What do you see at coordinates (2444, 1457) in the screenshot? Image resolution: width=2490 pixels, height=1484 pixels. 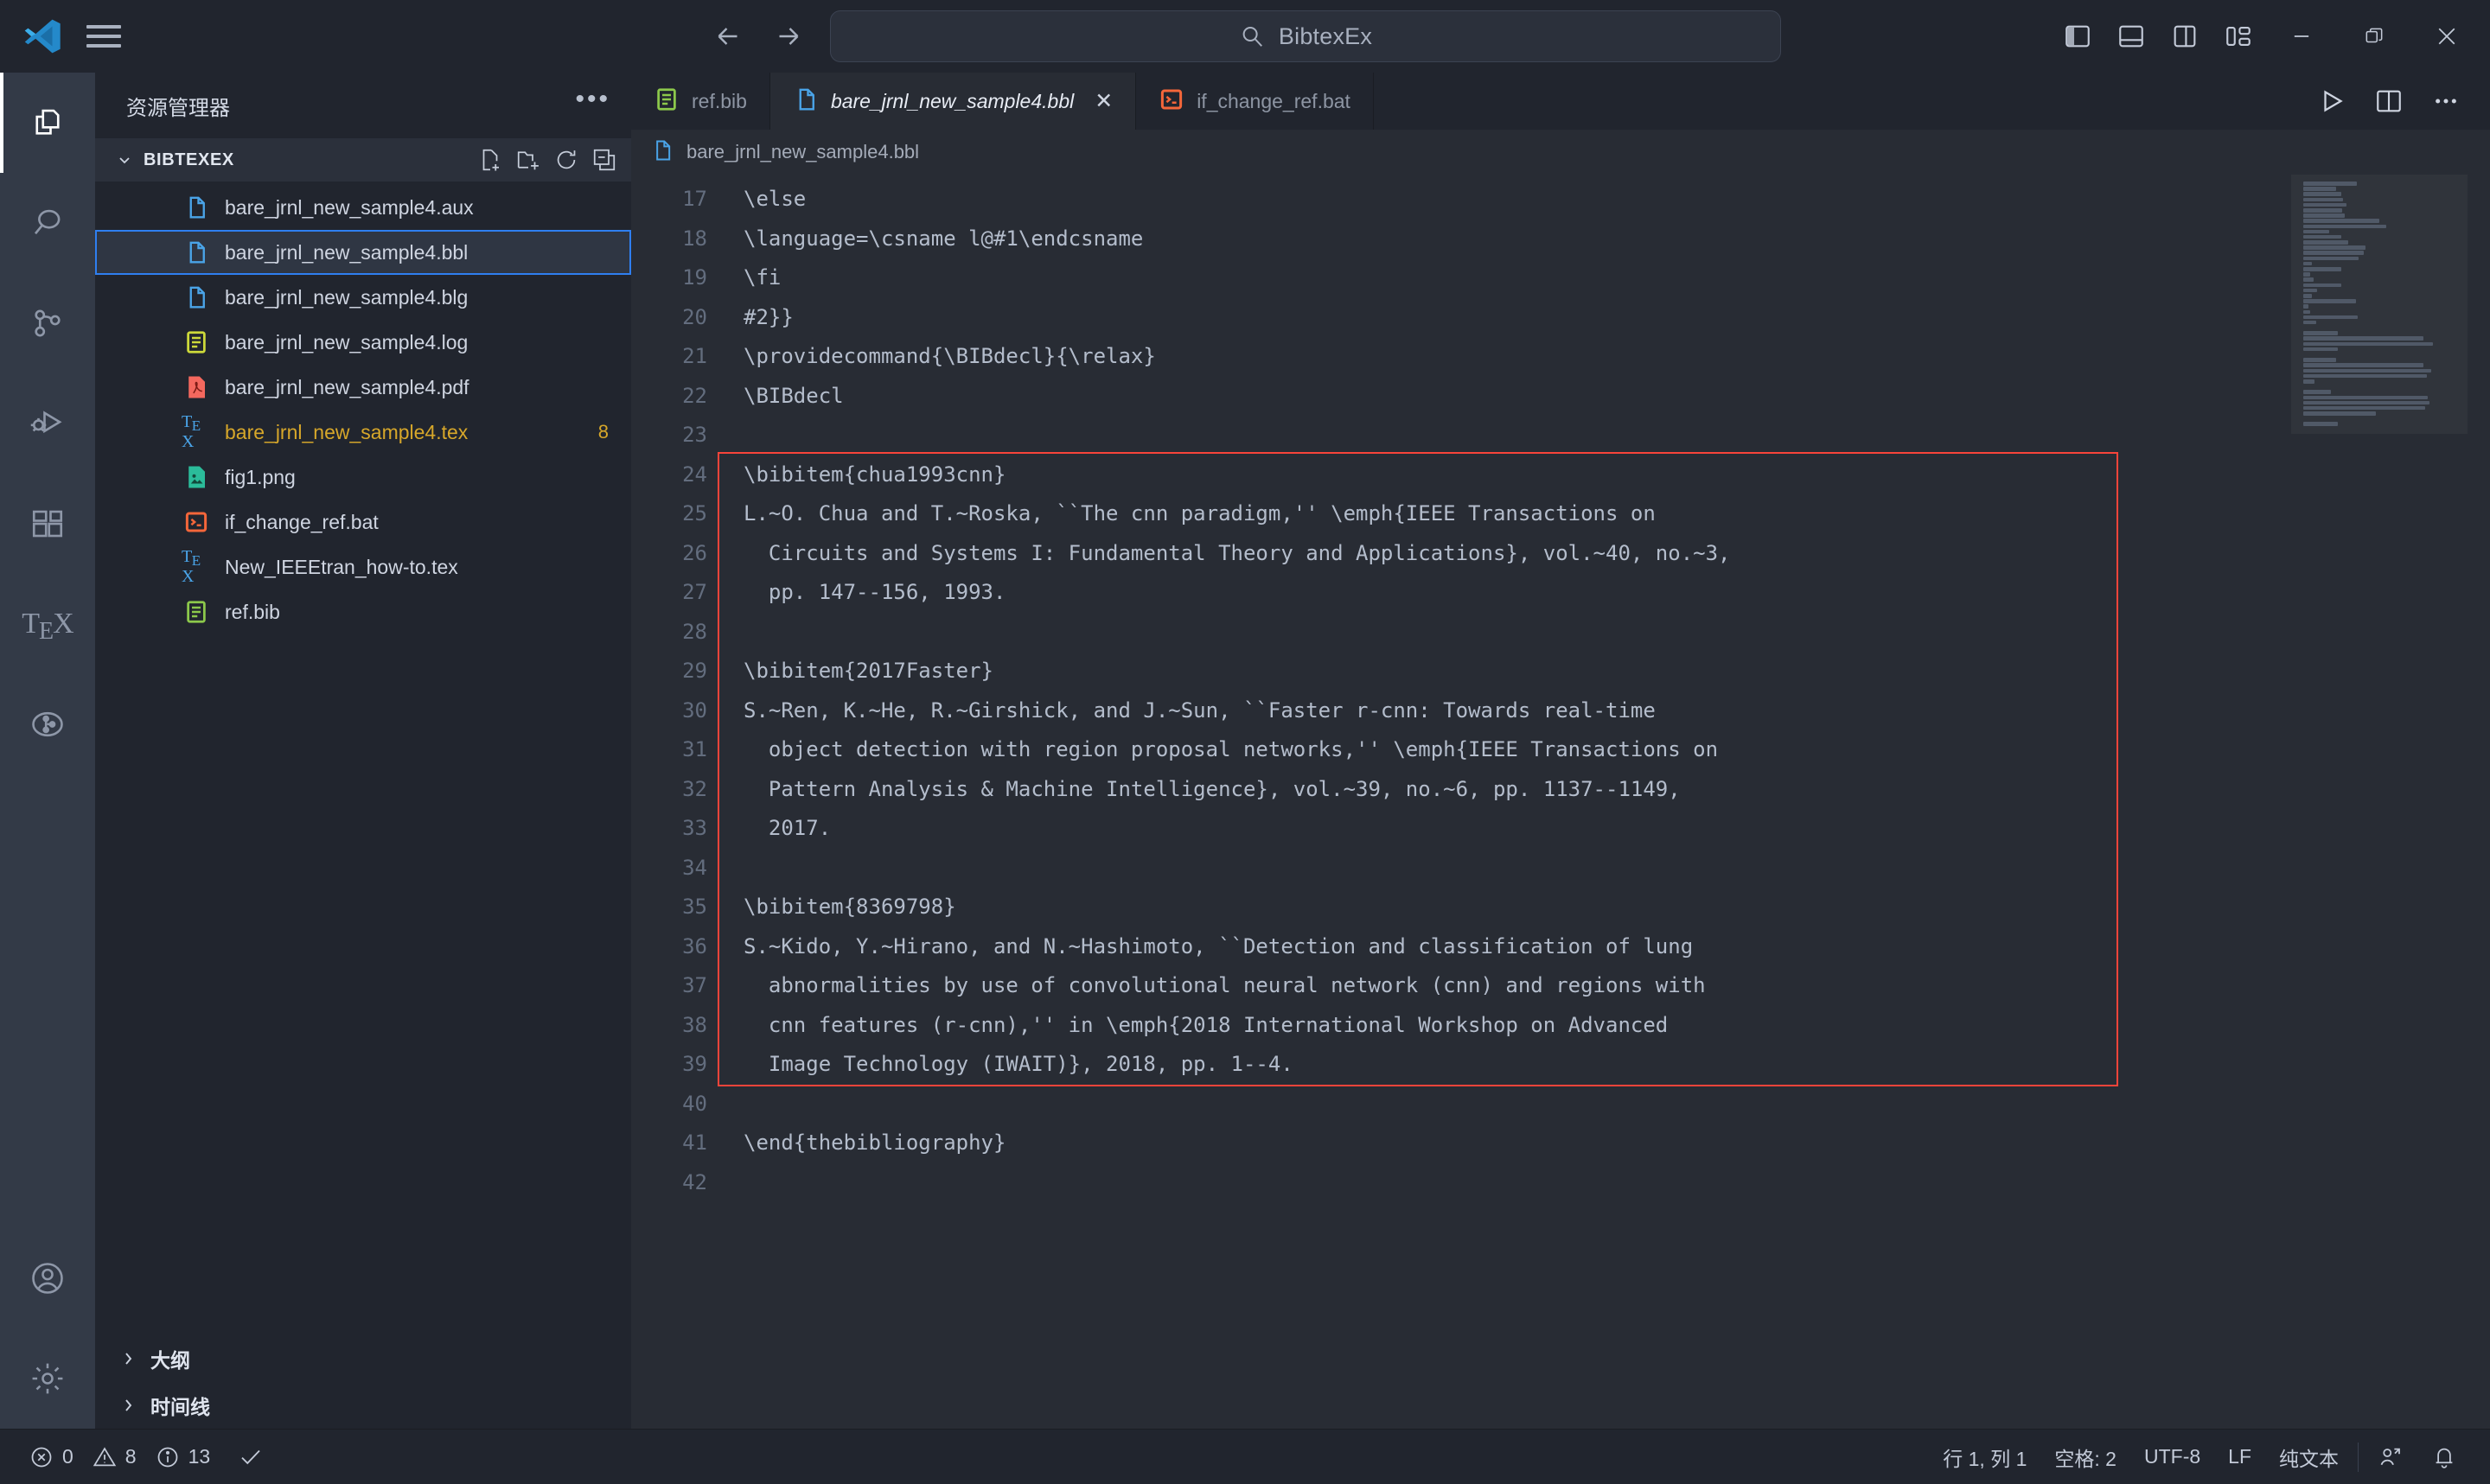 I see `status-notifications` at bounding box center [2444, 1457].